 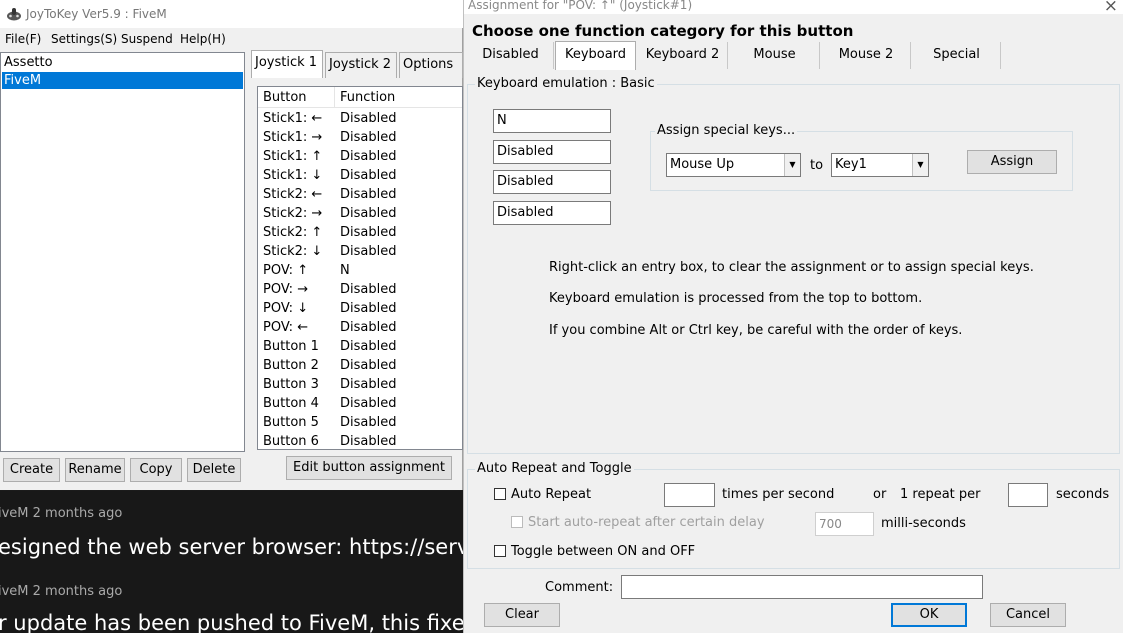 I want to click on profile-item-fivem: FiveM, so click(x=122, y=80).